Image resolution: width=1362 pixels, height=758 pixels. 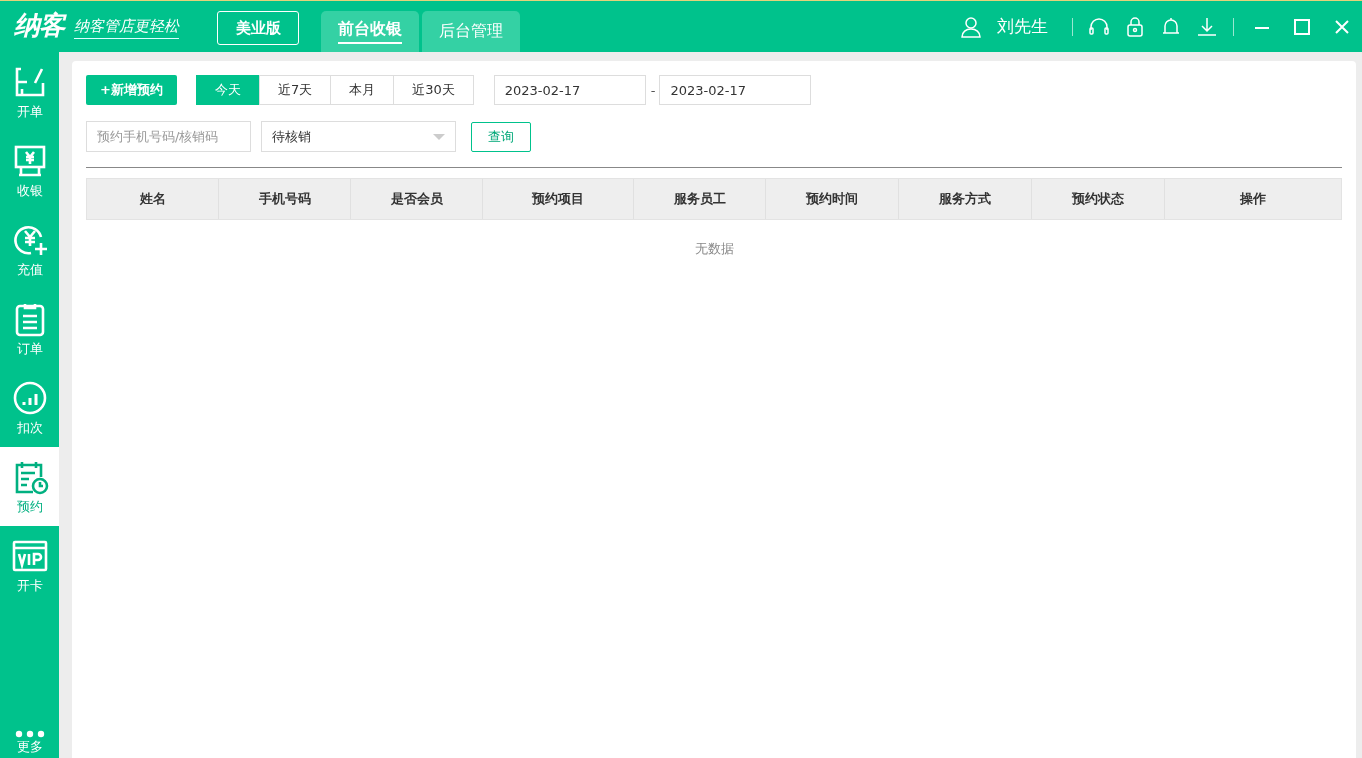 I want to click on add-booking-button: +新增预约, so click(x=131, y=90).